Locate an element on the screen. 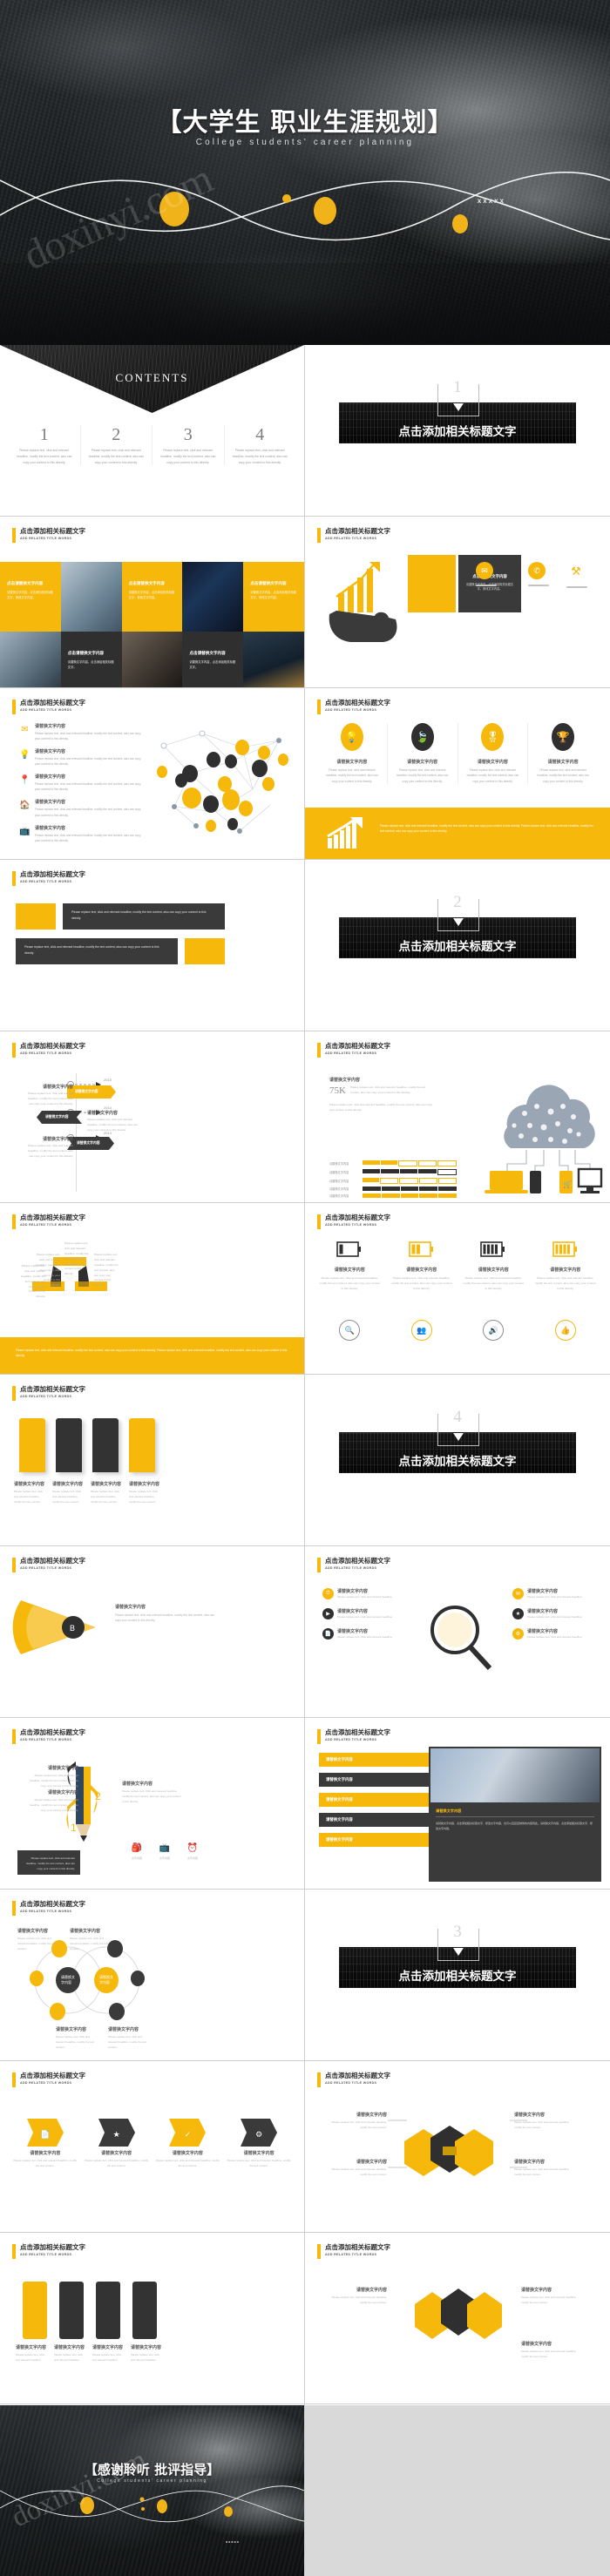  tile-photo-shoe is located at coordinates (152, 659).